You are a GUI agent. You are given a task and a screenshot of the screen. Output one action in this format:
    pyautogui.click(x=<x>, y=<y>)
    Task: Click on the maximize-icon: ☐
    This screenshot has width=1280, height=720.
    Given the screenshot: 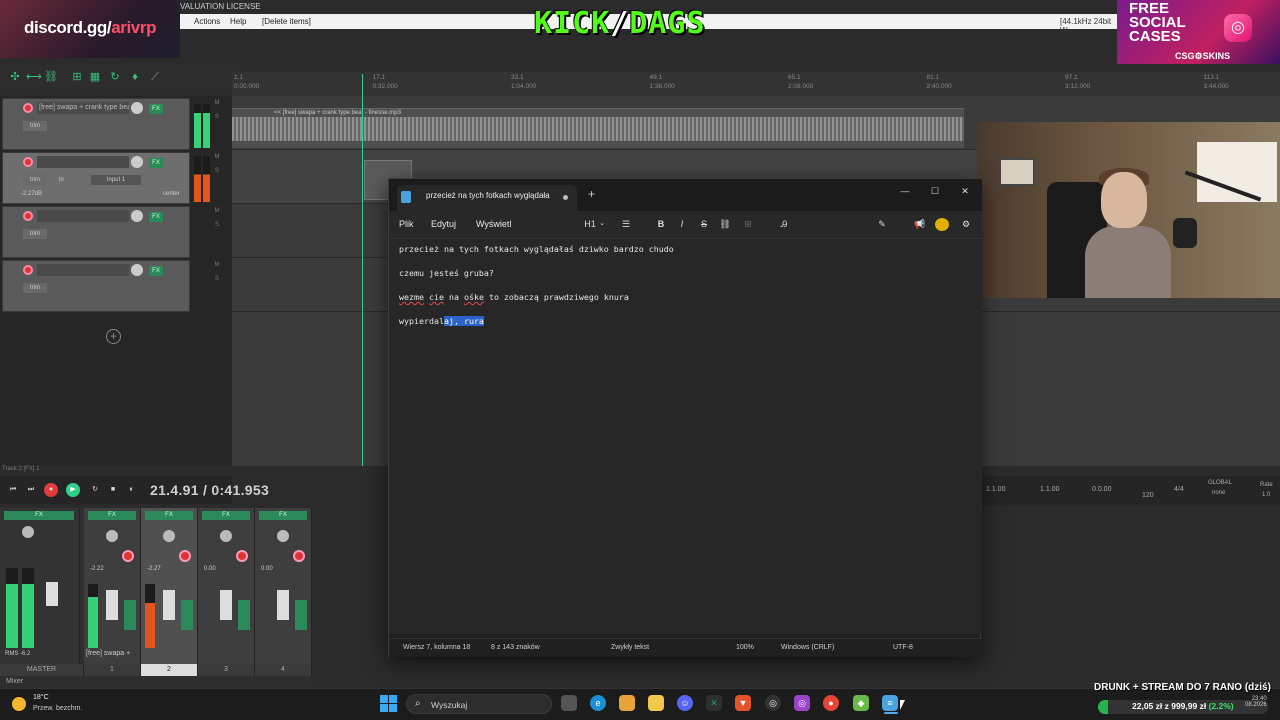 What is the action you would take?
    pyautogui.click(x=935, y=191)
    